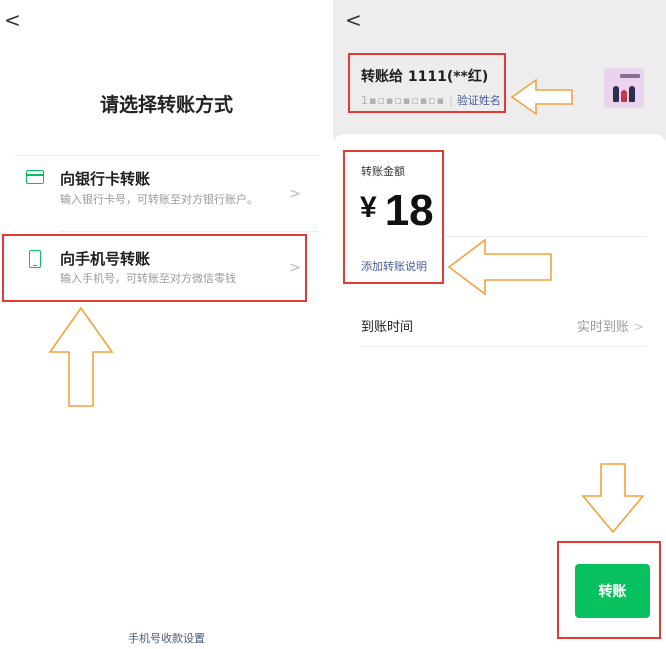  Describe the element at coordinates (602, 327) in the screenshot. I see `arrival-time-value: 实时到账` at that location.